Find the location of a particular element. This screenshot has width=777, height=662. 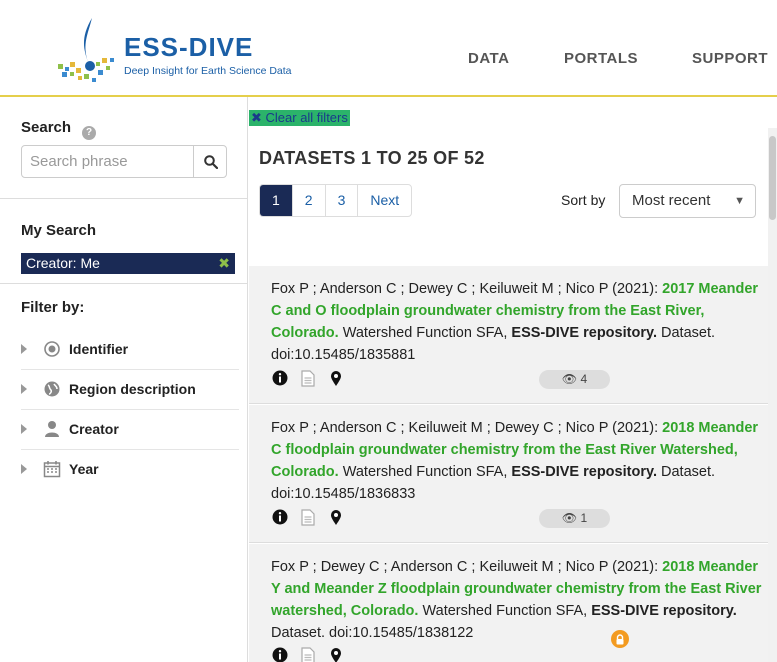

view-count: 4 is located at coordinates (584, 379).